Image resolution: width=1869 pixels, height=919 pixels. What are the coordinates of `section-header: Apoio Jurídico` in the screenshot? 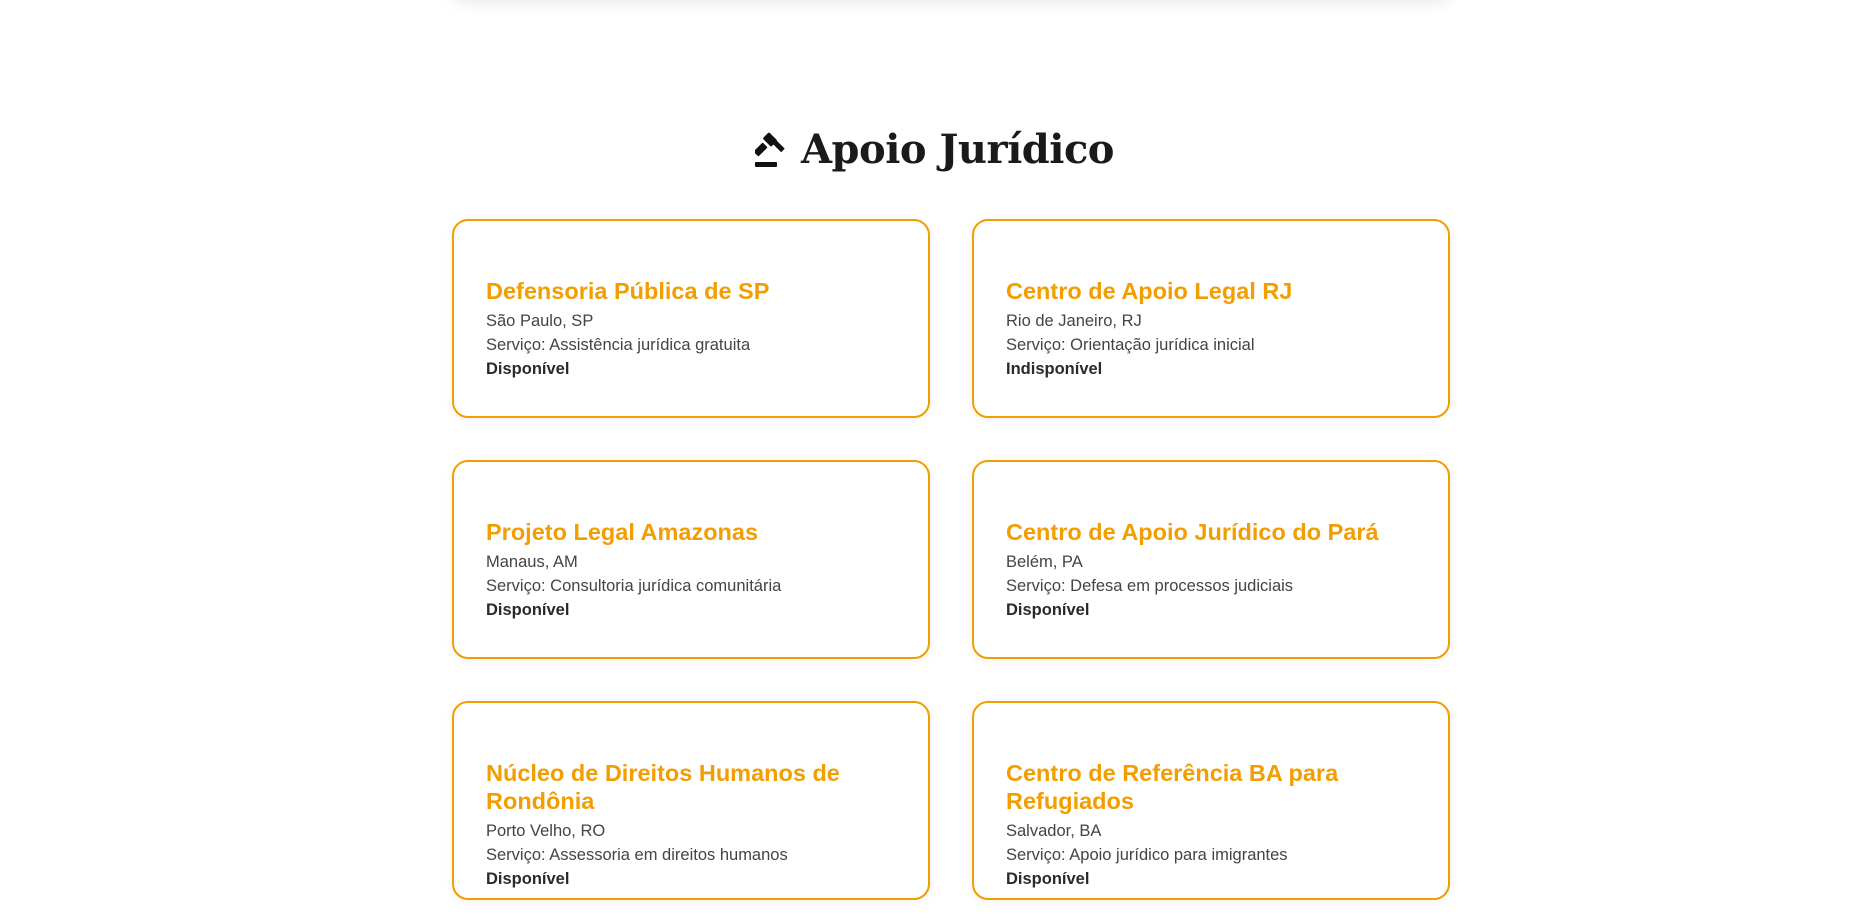 It's located at (934, 149).